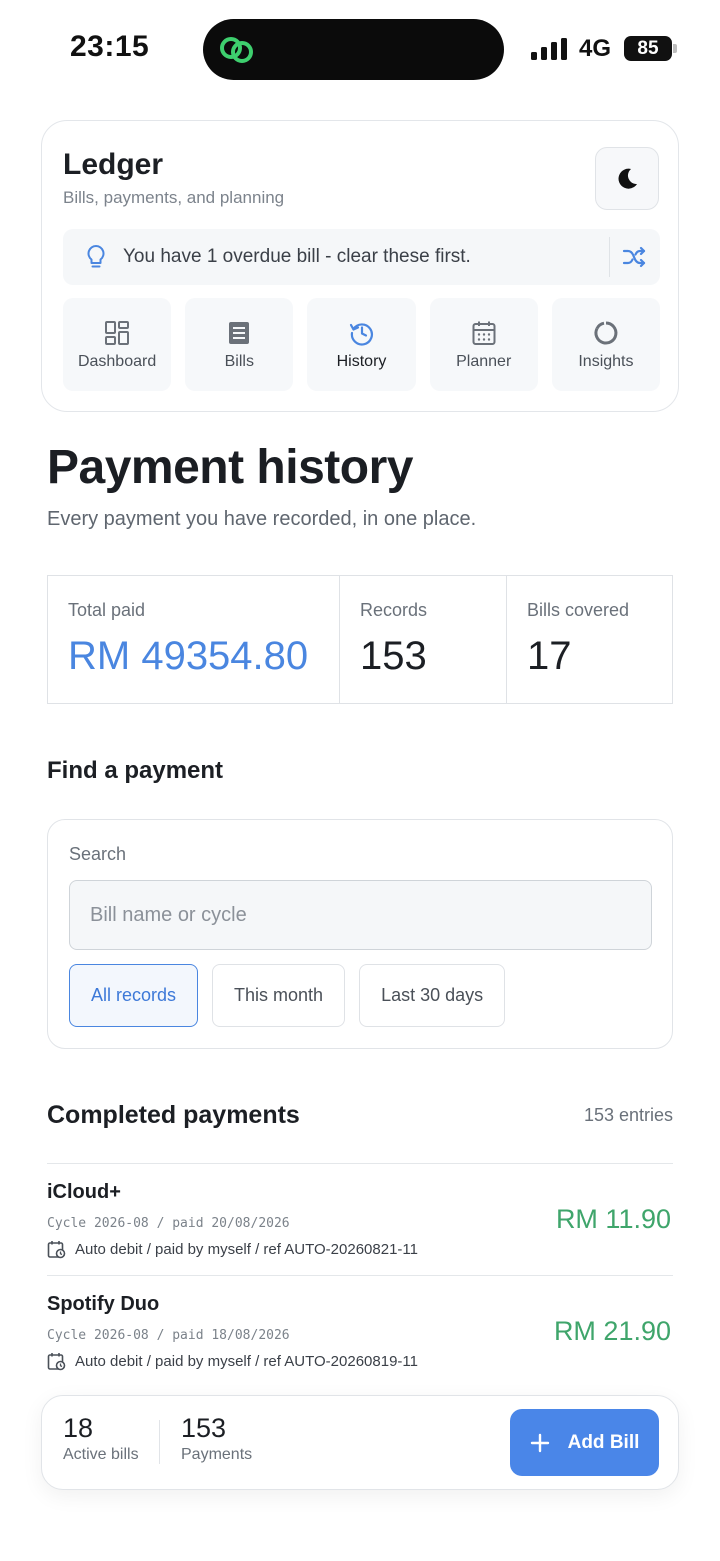 This screenshot has width=720, height=1561. I want to click on search-label: Search, so click(98, 854).